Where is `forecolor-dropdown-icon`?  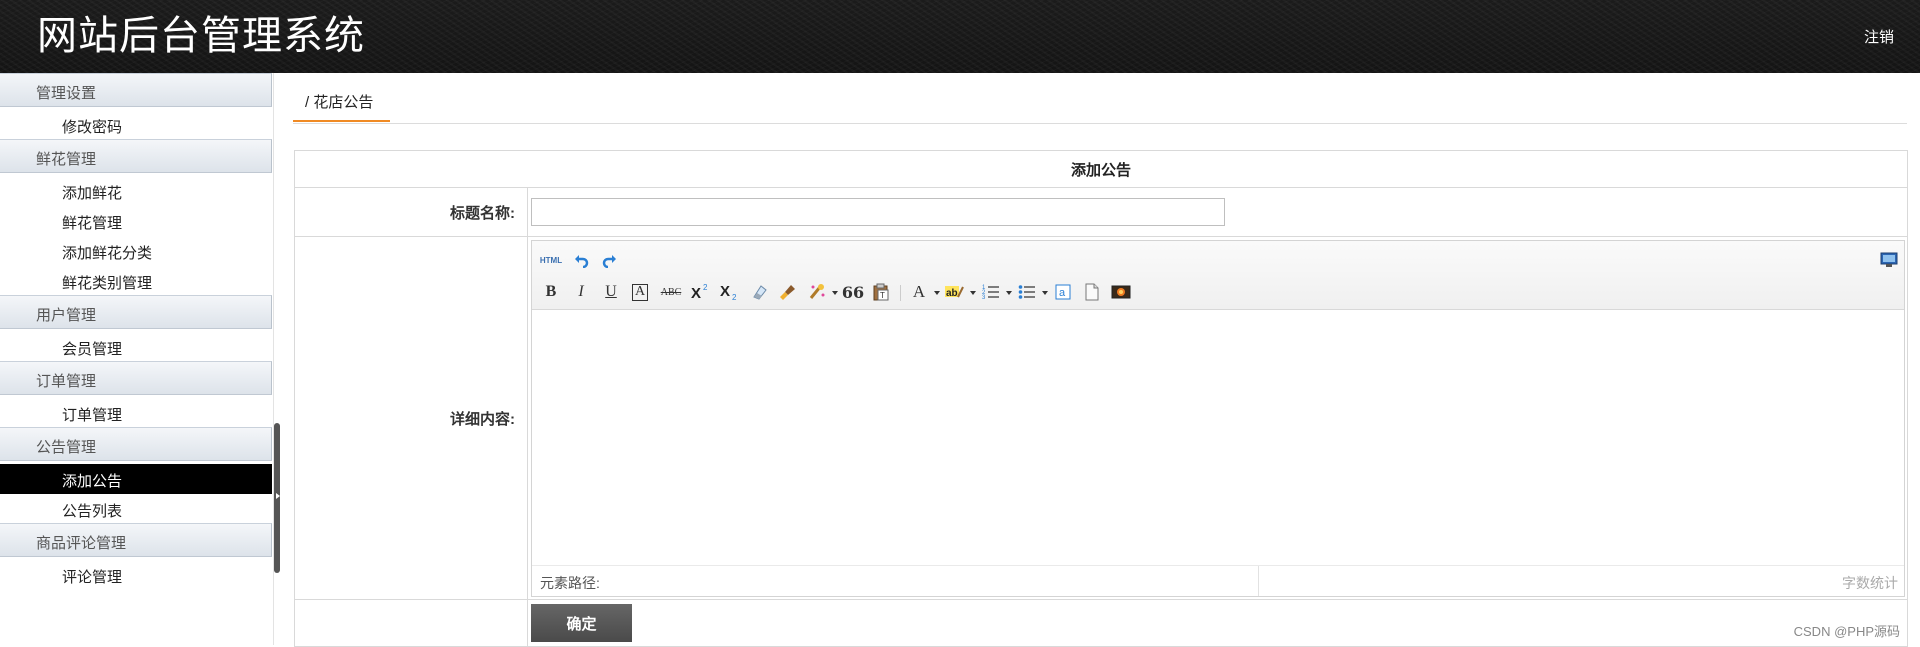
forecolor-dropdown-icon is located at coordinates (937, 293).